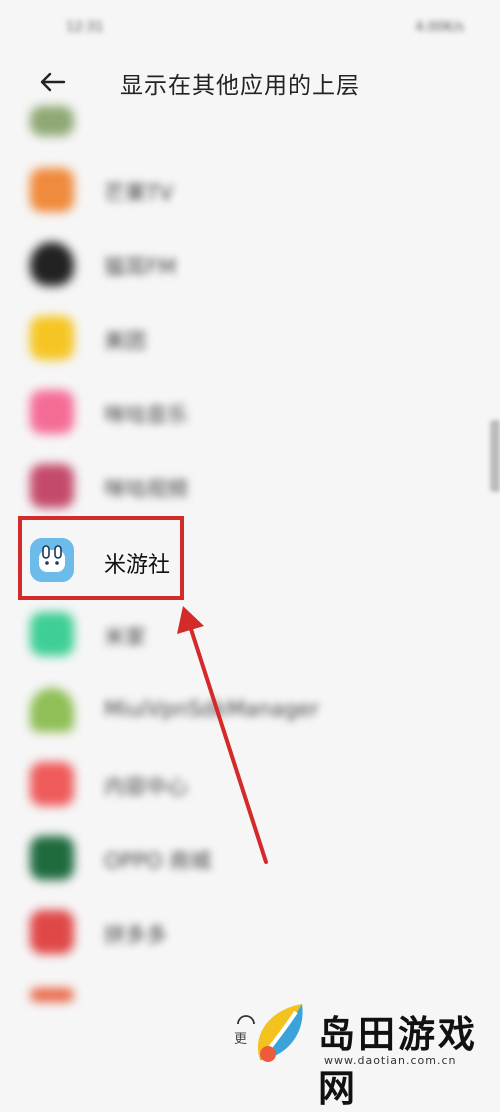 The width and height of the screenshot is (500, 1112). What do you see at coordinates (241, 1039) in the screenshot?
I see `more-label: 更` at bounding box center [241, 1039].